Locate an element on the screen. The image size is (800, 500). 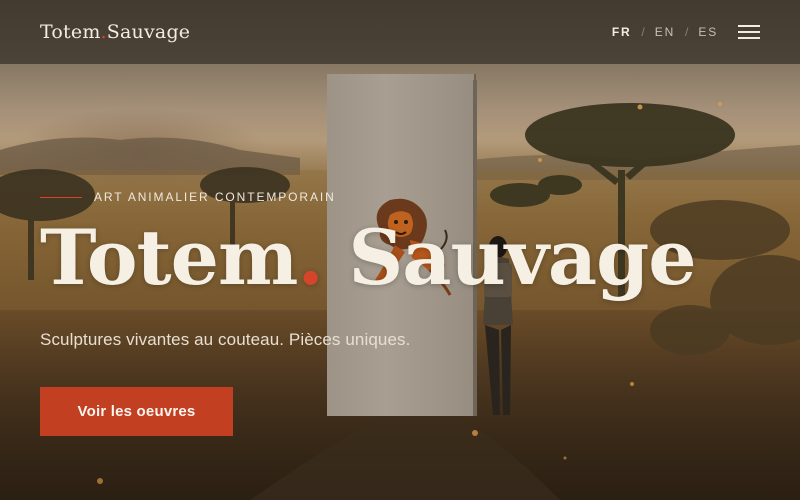
hamburger-icon is located at coordinates (749, 32).